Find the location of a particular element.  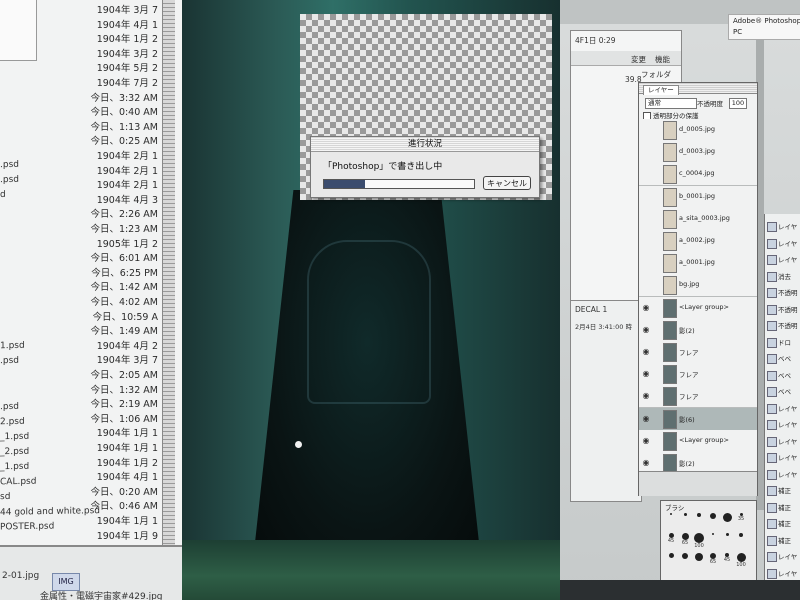

opacity-input: 100 is located at coordinates (738, 103).